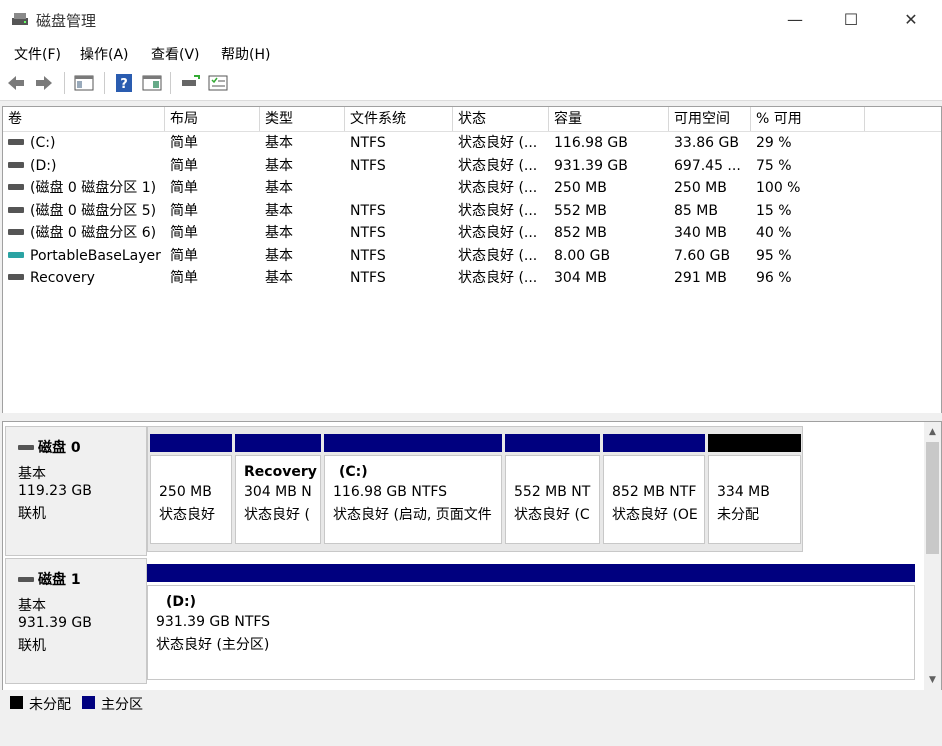 Image resolution: width=942 pixels, height=746 pixels. What do you see at coordinates (700, 278) in the screenshot?
I see `volume-cell-free: 291 MB` at bounding box center [700, 278].